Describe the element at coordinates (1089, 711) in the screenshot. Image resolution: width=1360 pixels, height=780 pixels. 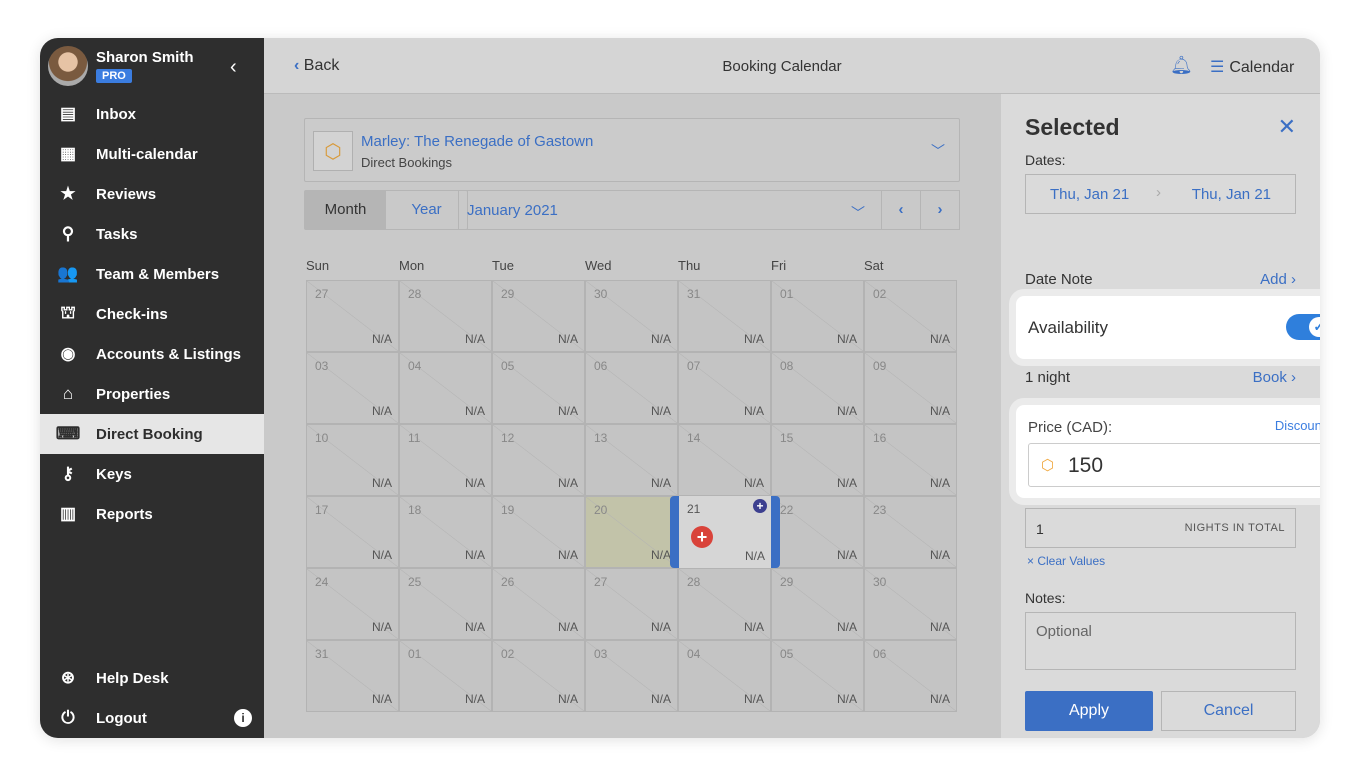
I see `apply-button: Apply` at that location.